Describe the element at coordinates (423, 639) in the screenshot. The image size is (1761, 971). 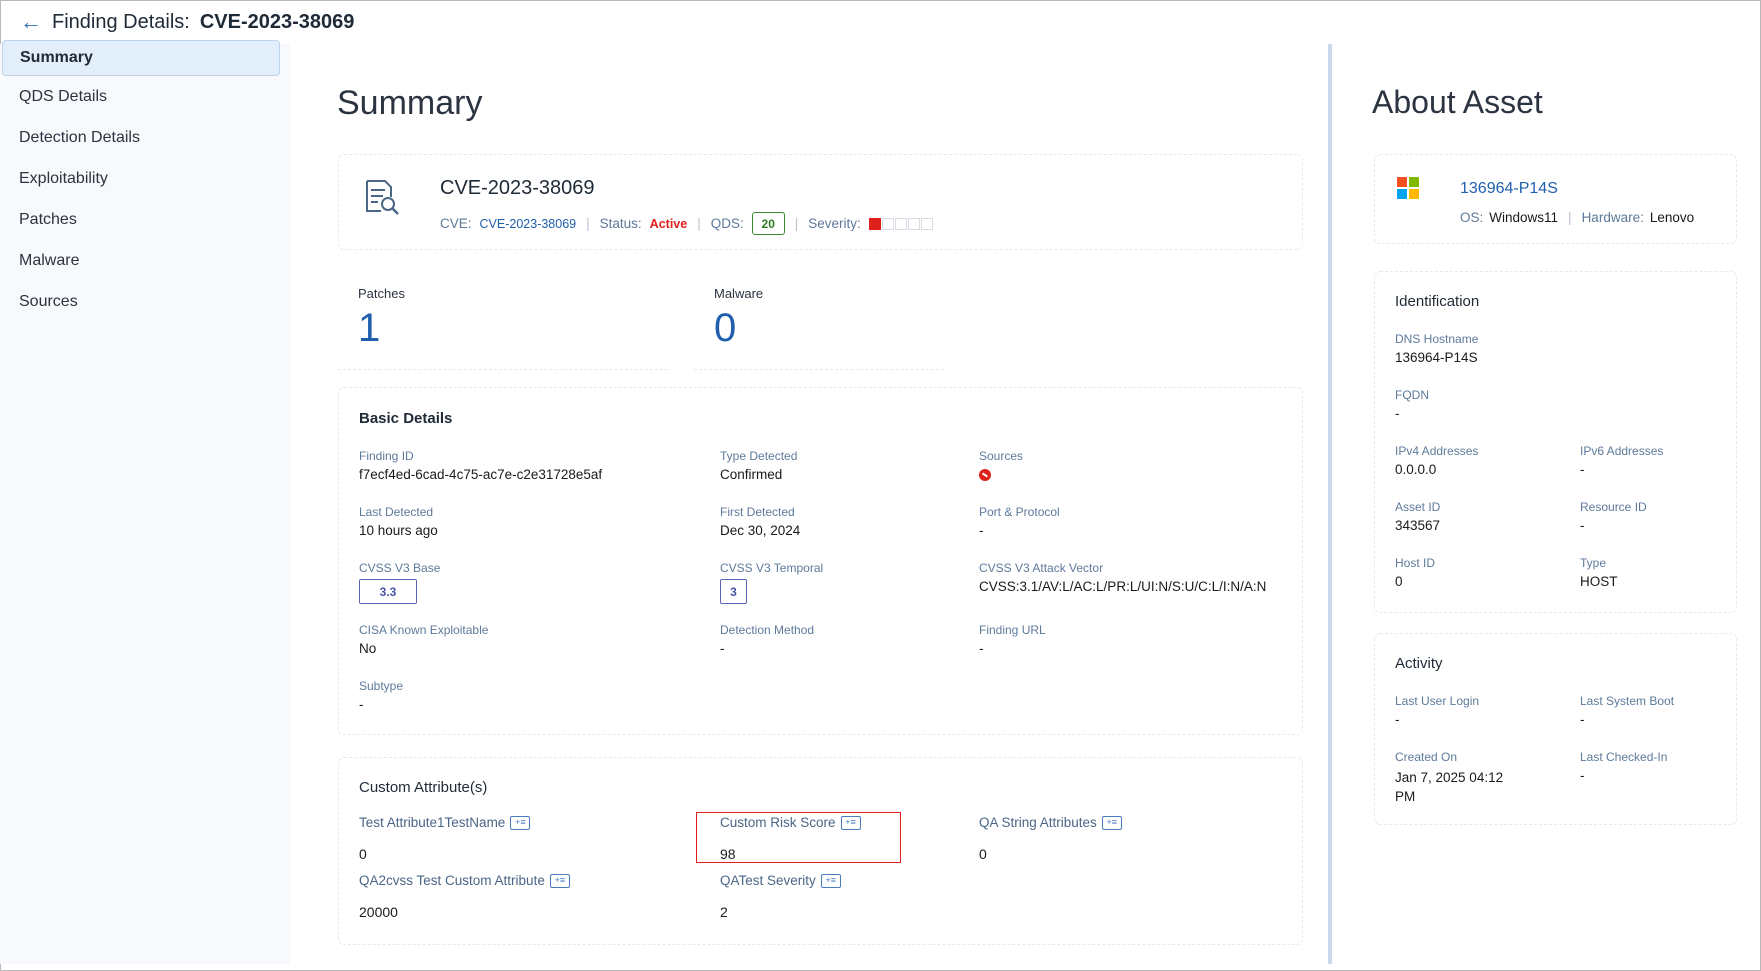
I see `cisa-field: CISA Known Exploitable No` at that location.